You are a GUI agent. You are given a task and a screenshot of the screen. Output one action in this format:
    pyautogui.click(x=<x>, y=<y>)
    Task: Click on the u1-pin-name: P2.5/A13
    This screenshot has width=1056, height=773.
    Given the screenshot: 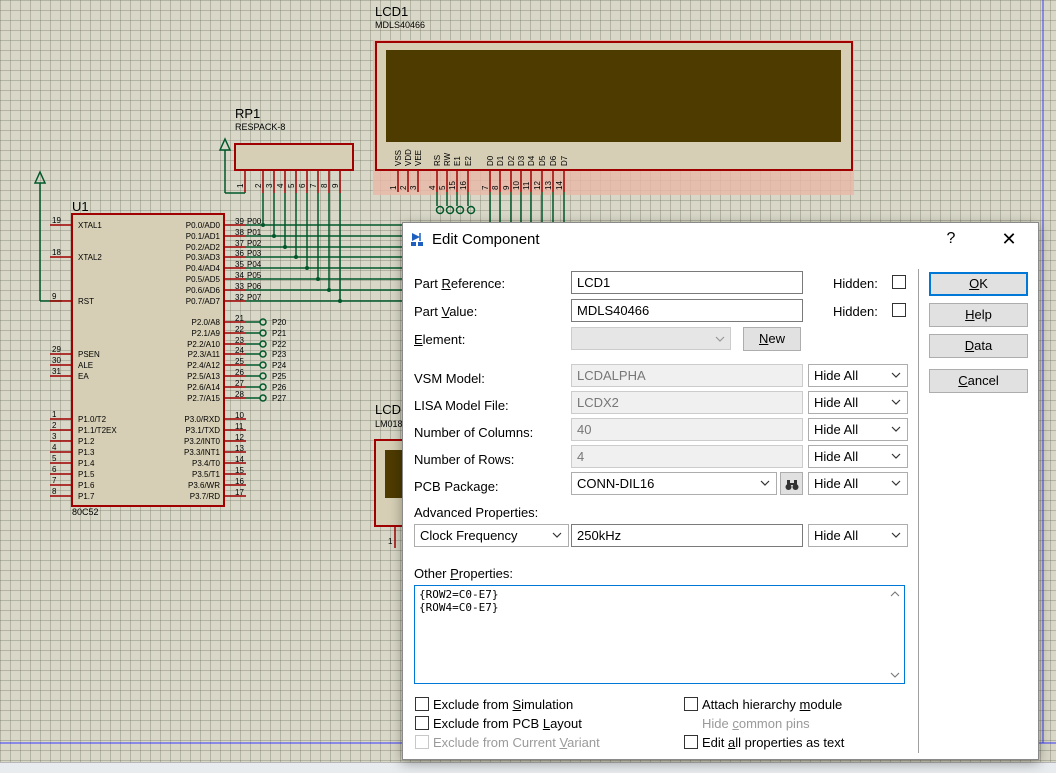 What is the action you would take?
    pyautogui.click(x=203, y=376)
    